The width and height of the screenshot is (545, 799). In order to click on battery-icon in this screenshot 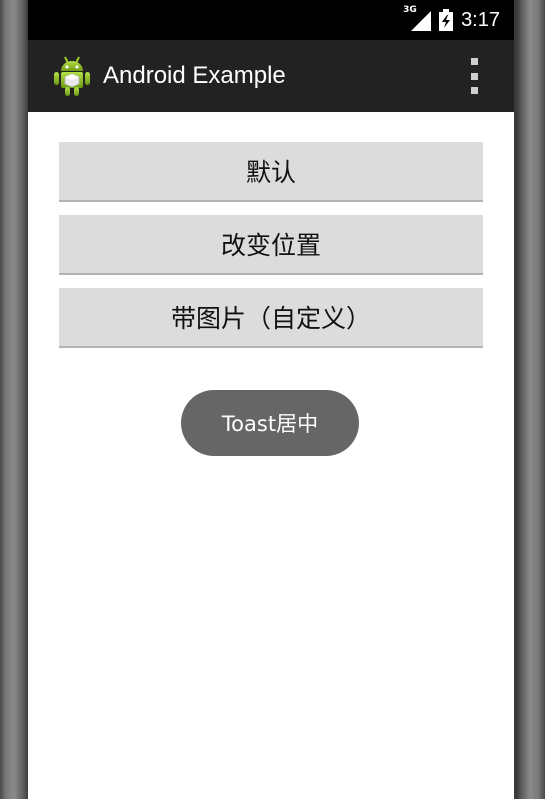, I will do `click(446, 20)`.